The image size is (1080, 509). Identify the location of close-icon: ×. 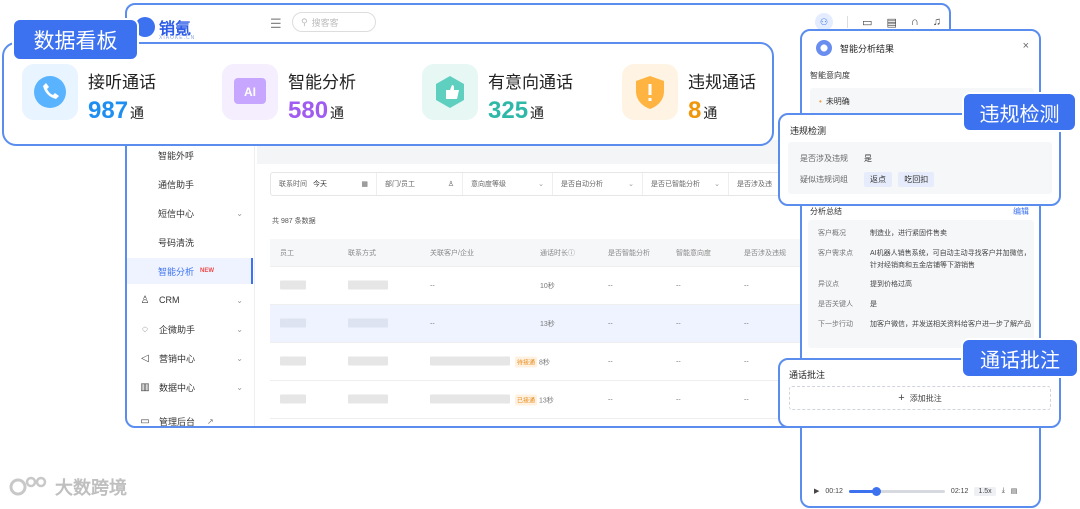
(1026, 46).